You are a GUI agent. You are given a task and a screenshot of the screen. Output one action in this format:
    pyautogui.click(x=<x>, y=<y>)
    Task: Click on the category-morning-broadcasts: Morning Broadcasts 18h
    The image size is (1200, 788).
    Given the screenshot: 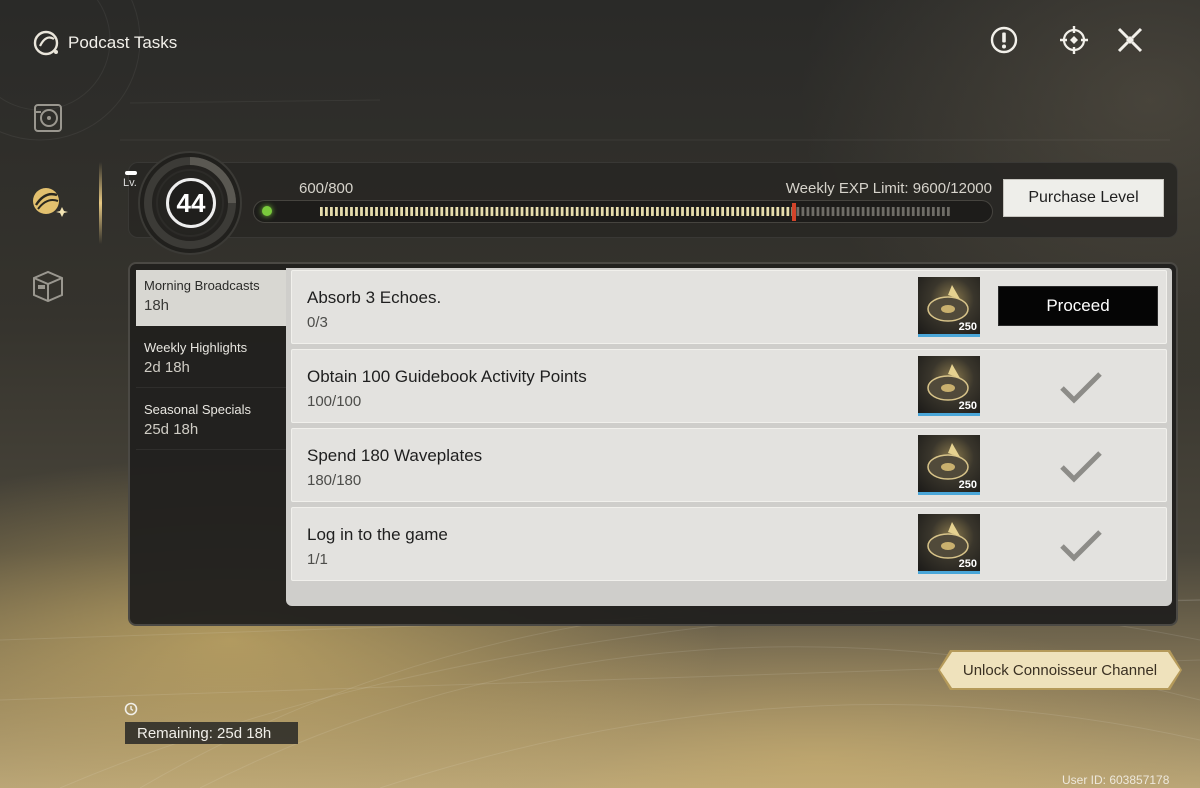 What is the action you would take?
    pyautogui.click(x=211, y=298)
    